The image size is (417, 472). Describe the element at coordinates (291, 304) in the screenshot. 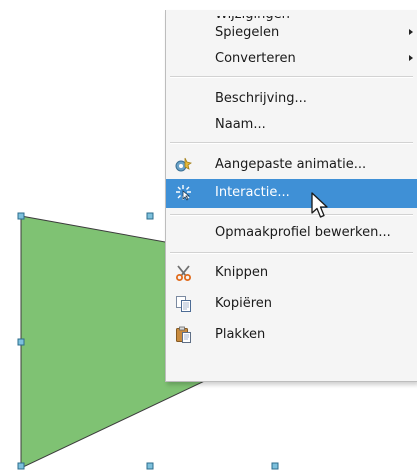

I see `menu-item-kopieren: Kopiëren` at that location.